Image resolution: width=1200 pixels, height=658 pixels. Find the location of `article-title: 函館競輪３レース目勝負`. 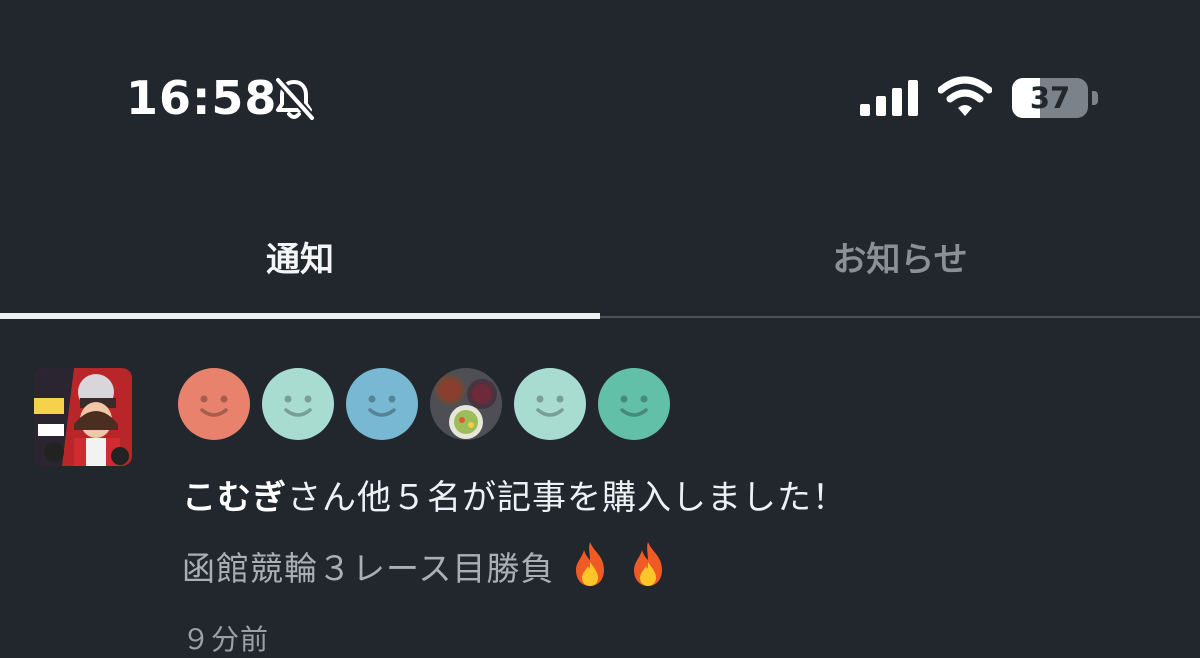

article-title: 函館競輪３レース目勝負 is located at coordinates (368, 568).